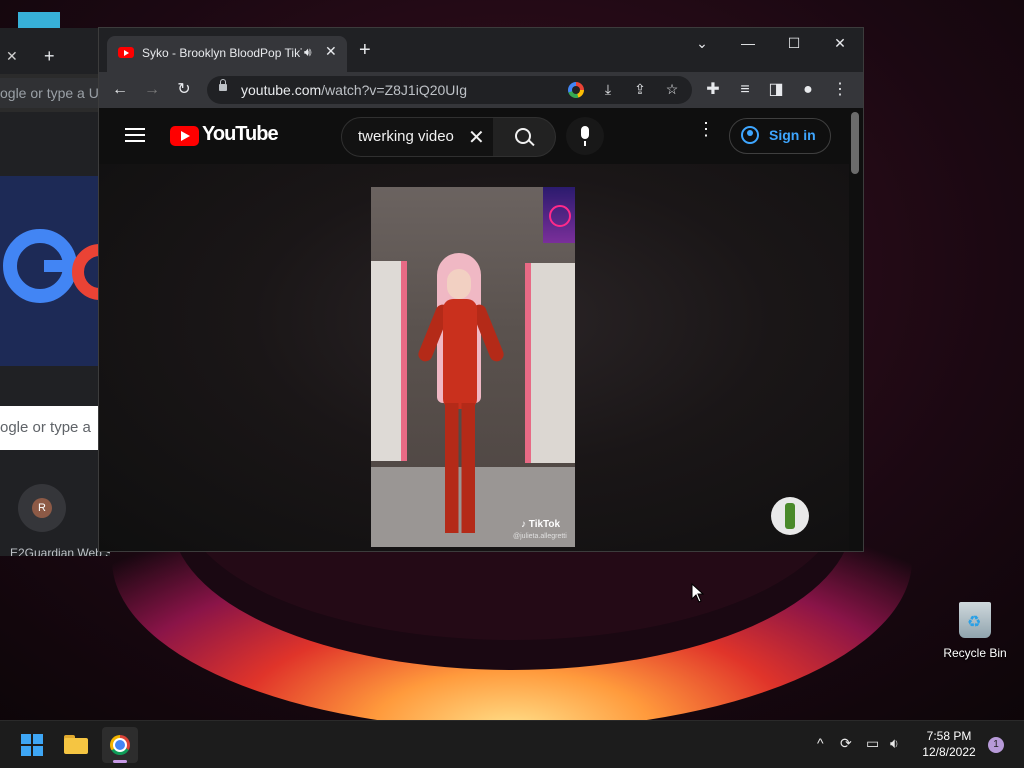 This screenshot has width=1024, height=768. I want to click on address-bar: youtube.com/watch?v=Z8J1iQ20UIg ⤓ ⇪ ☆, so click(449, 90).